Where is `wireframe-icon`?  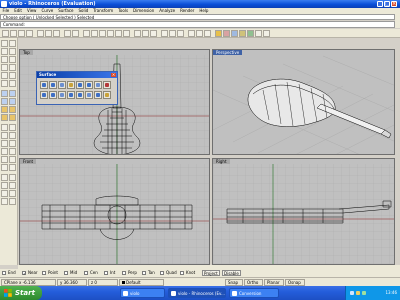 wireframe-icon is located at coordinates (164, 33).